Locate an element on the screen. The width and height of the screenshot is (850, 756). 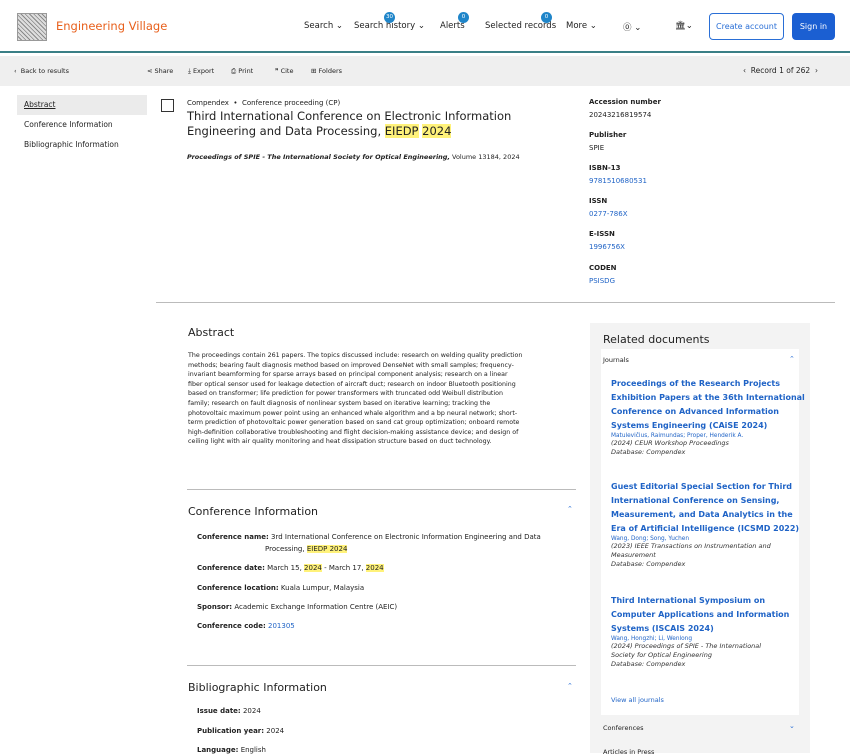
publisher-value: SPIE is located at coordinates (597, 148).